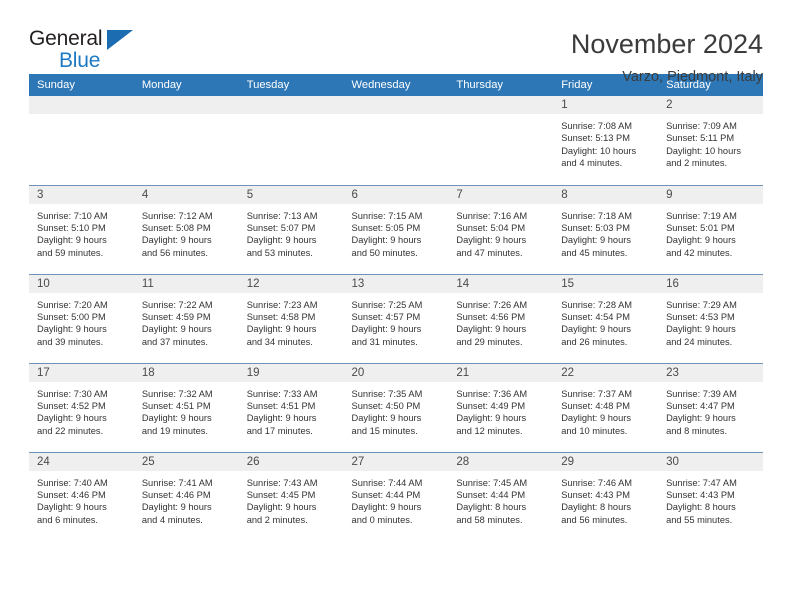 The image size is (792, 612). Describe the element at coordinates (491, 405) in the screenshot. I see `day-detail-sunset: Sunset: 4:49 PM` at that location.